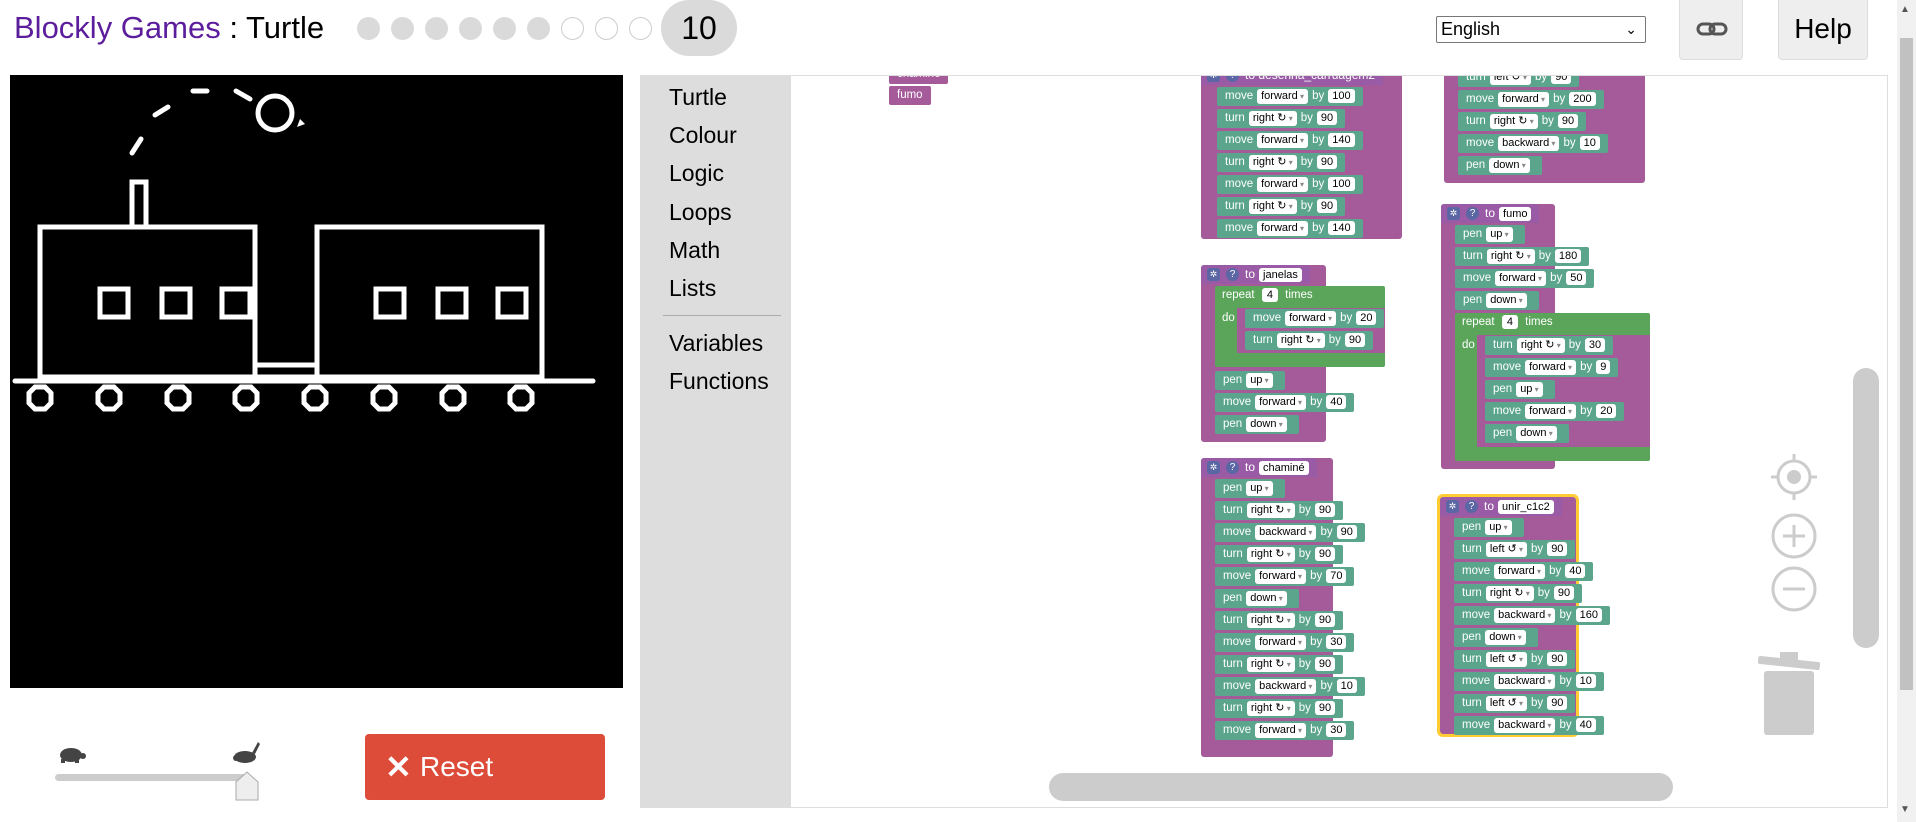  I want to click on number-input: 160, so click(1588, 615).